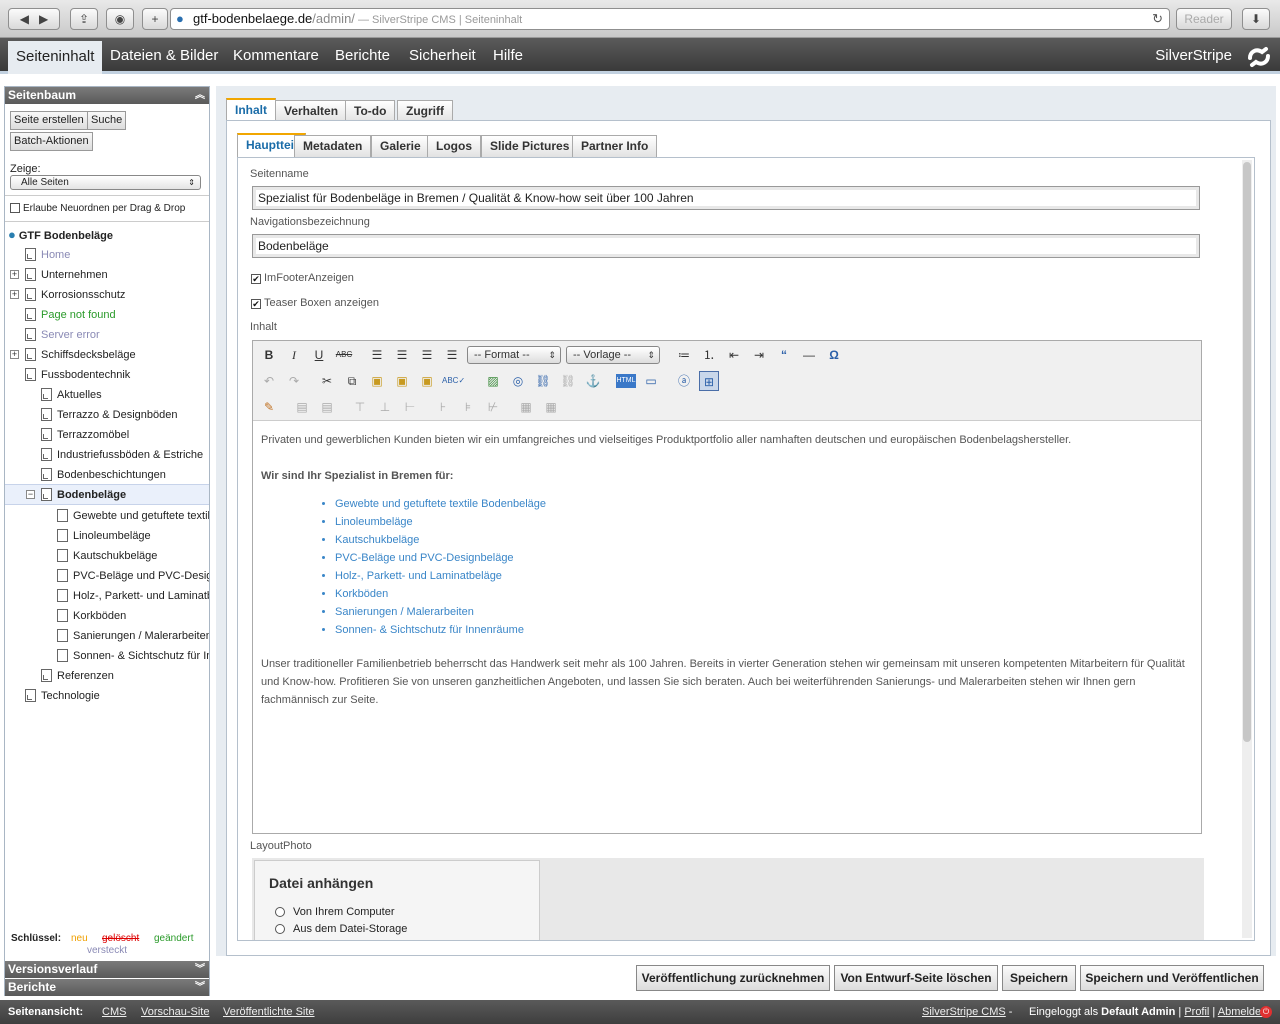 This screenshot has width=1280, height=1024. I want to click on content-list-item: Sanierungen / Malerarbeiten, so click(764, 612).